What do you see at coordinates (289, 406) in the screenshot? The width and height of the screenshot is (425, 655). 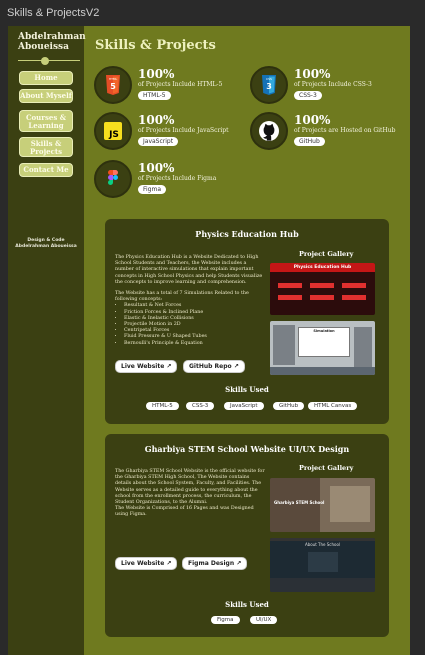 I see `skill-pill: GitHub` at bounding box center [289, 406].